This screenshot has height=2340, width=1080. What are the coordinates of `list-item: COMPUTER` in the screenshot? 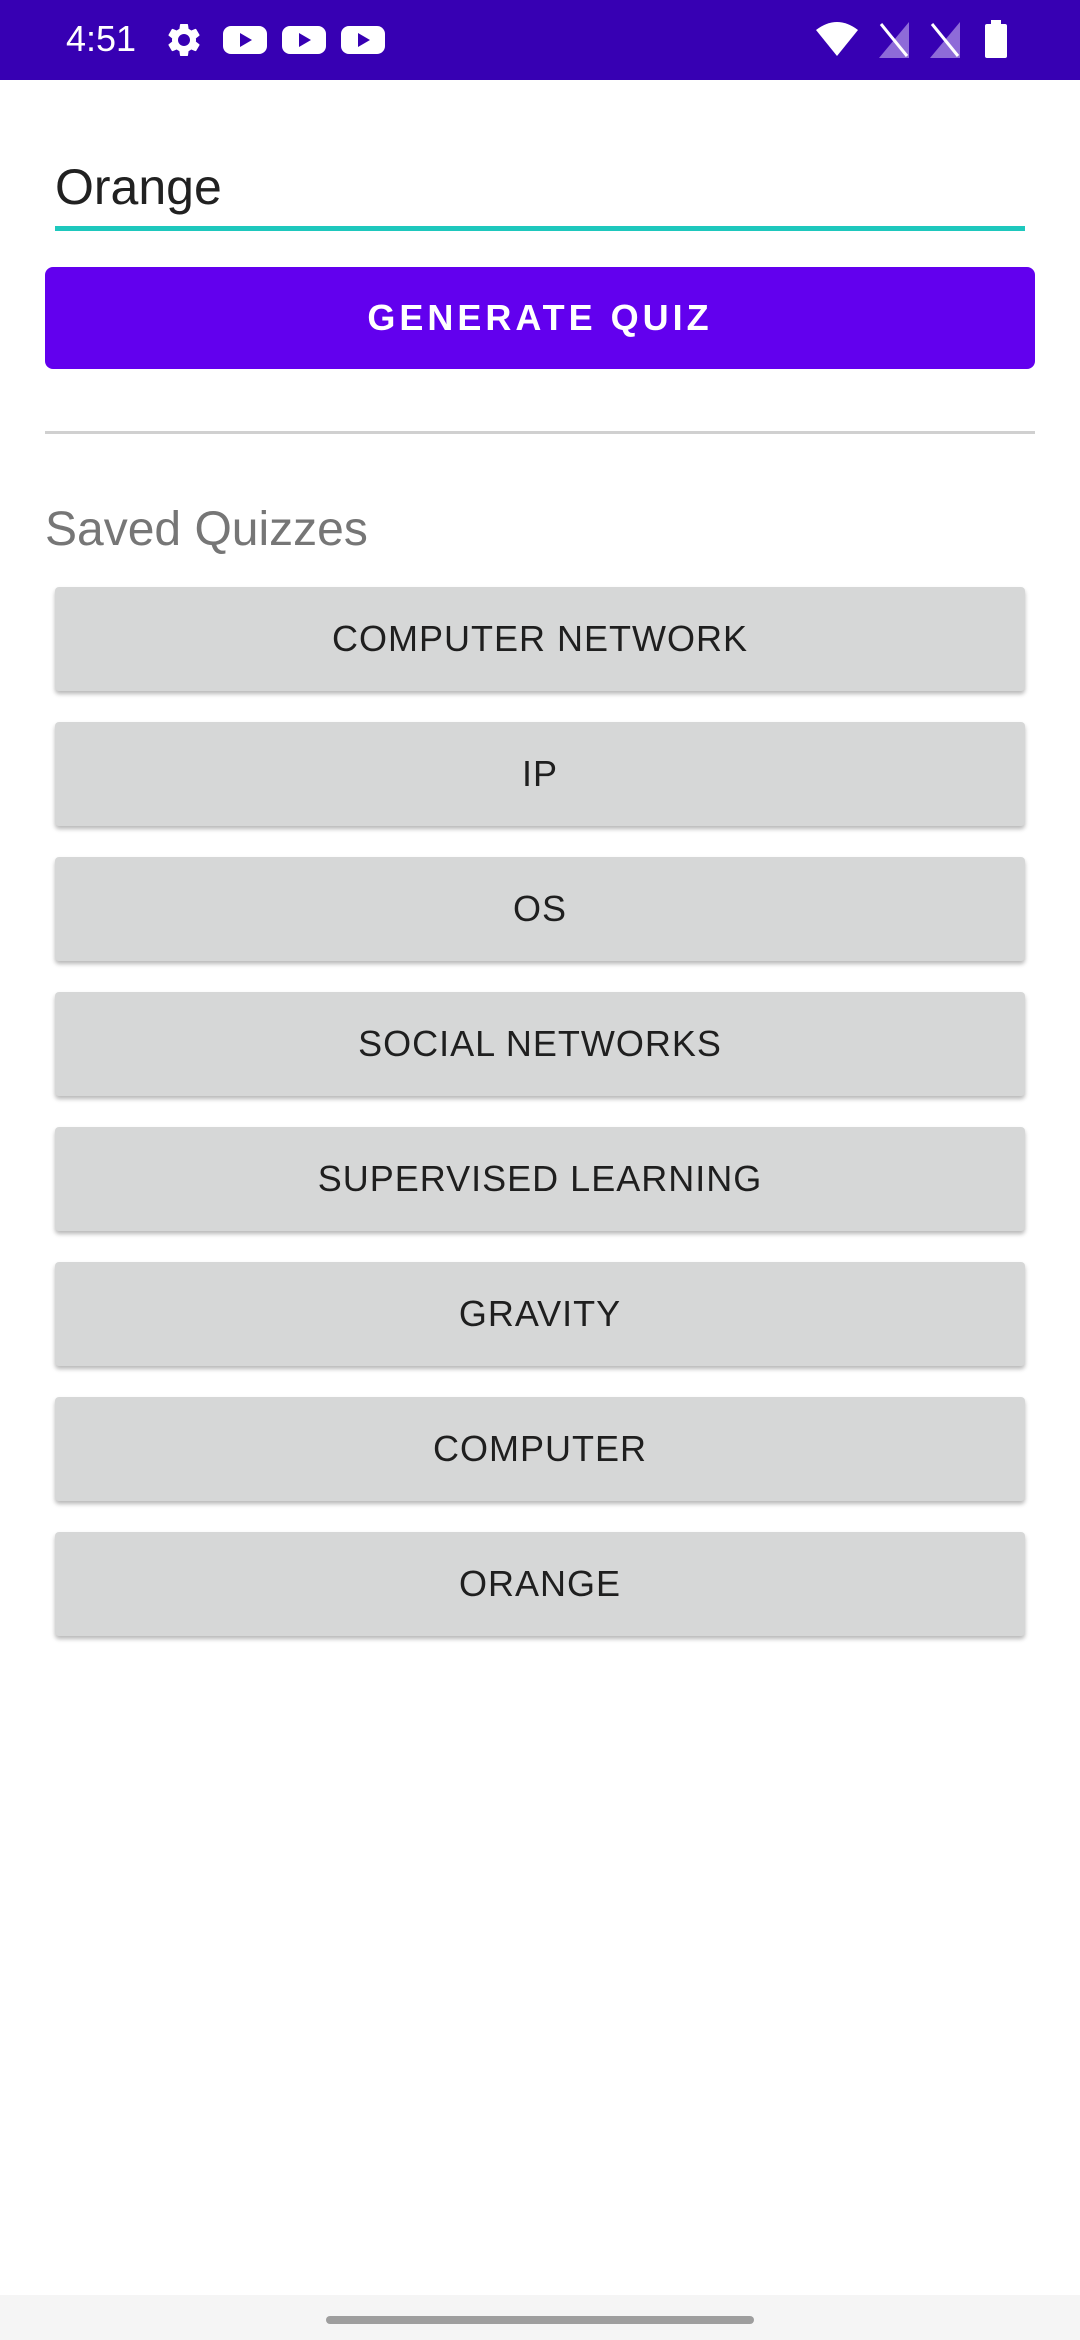 It's located at (540, 1449).